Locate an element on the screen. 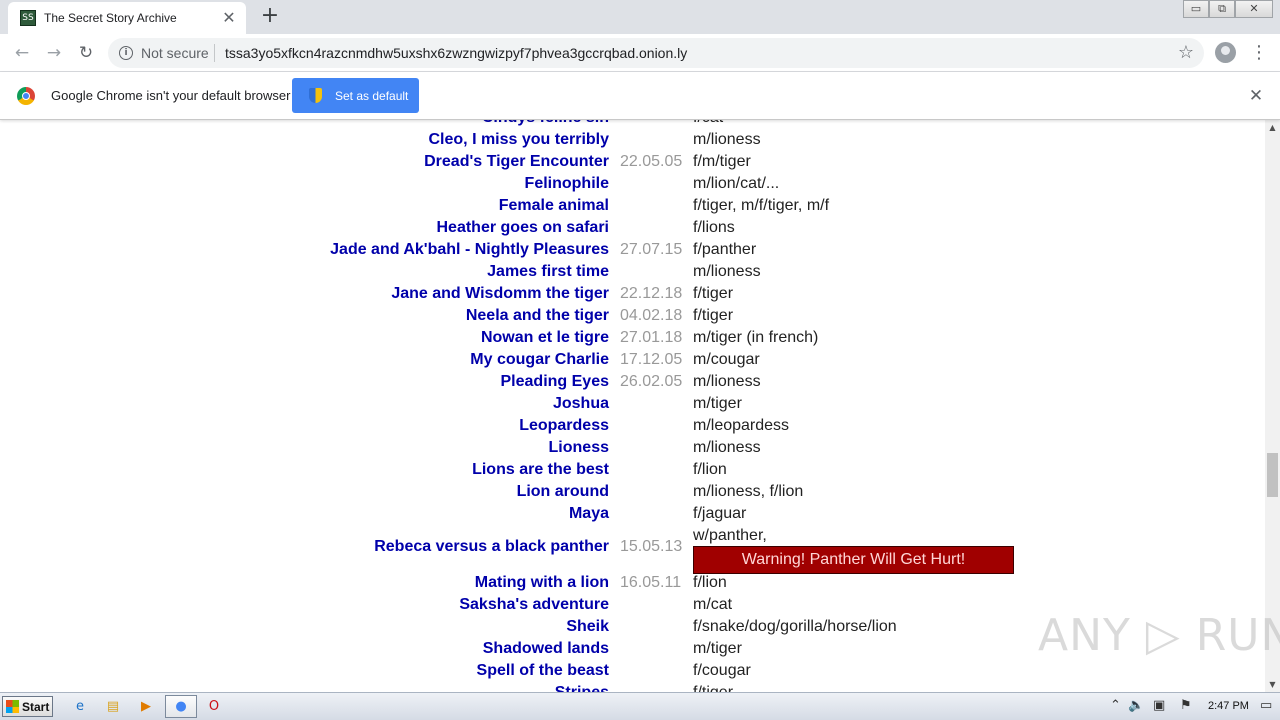  story-tags: m/cougar is located at coordinates (726, 359).